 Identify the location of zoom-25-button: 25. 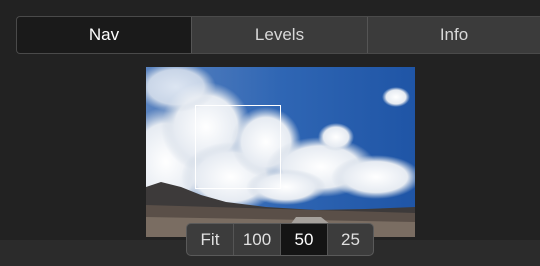
(350, 239).